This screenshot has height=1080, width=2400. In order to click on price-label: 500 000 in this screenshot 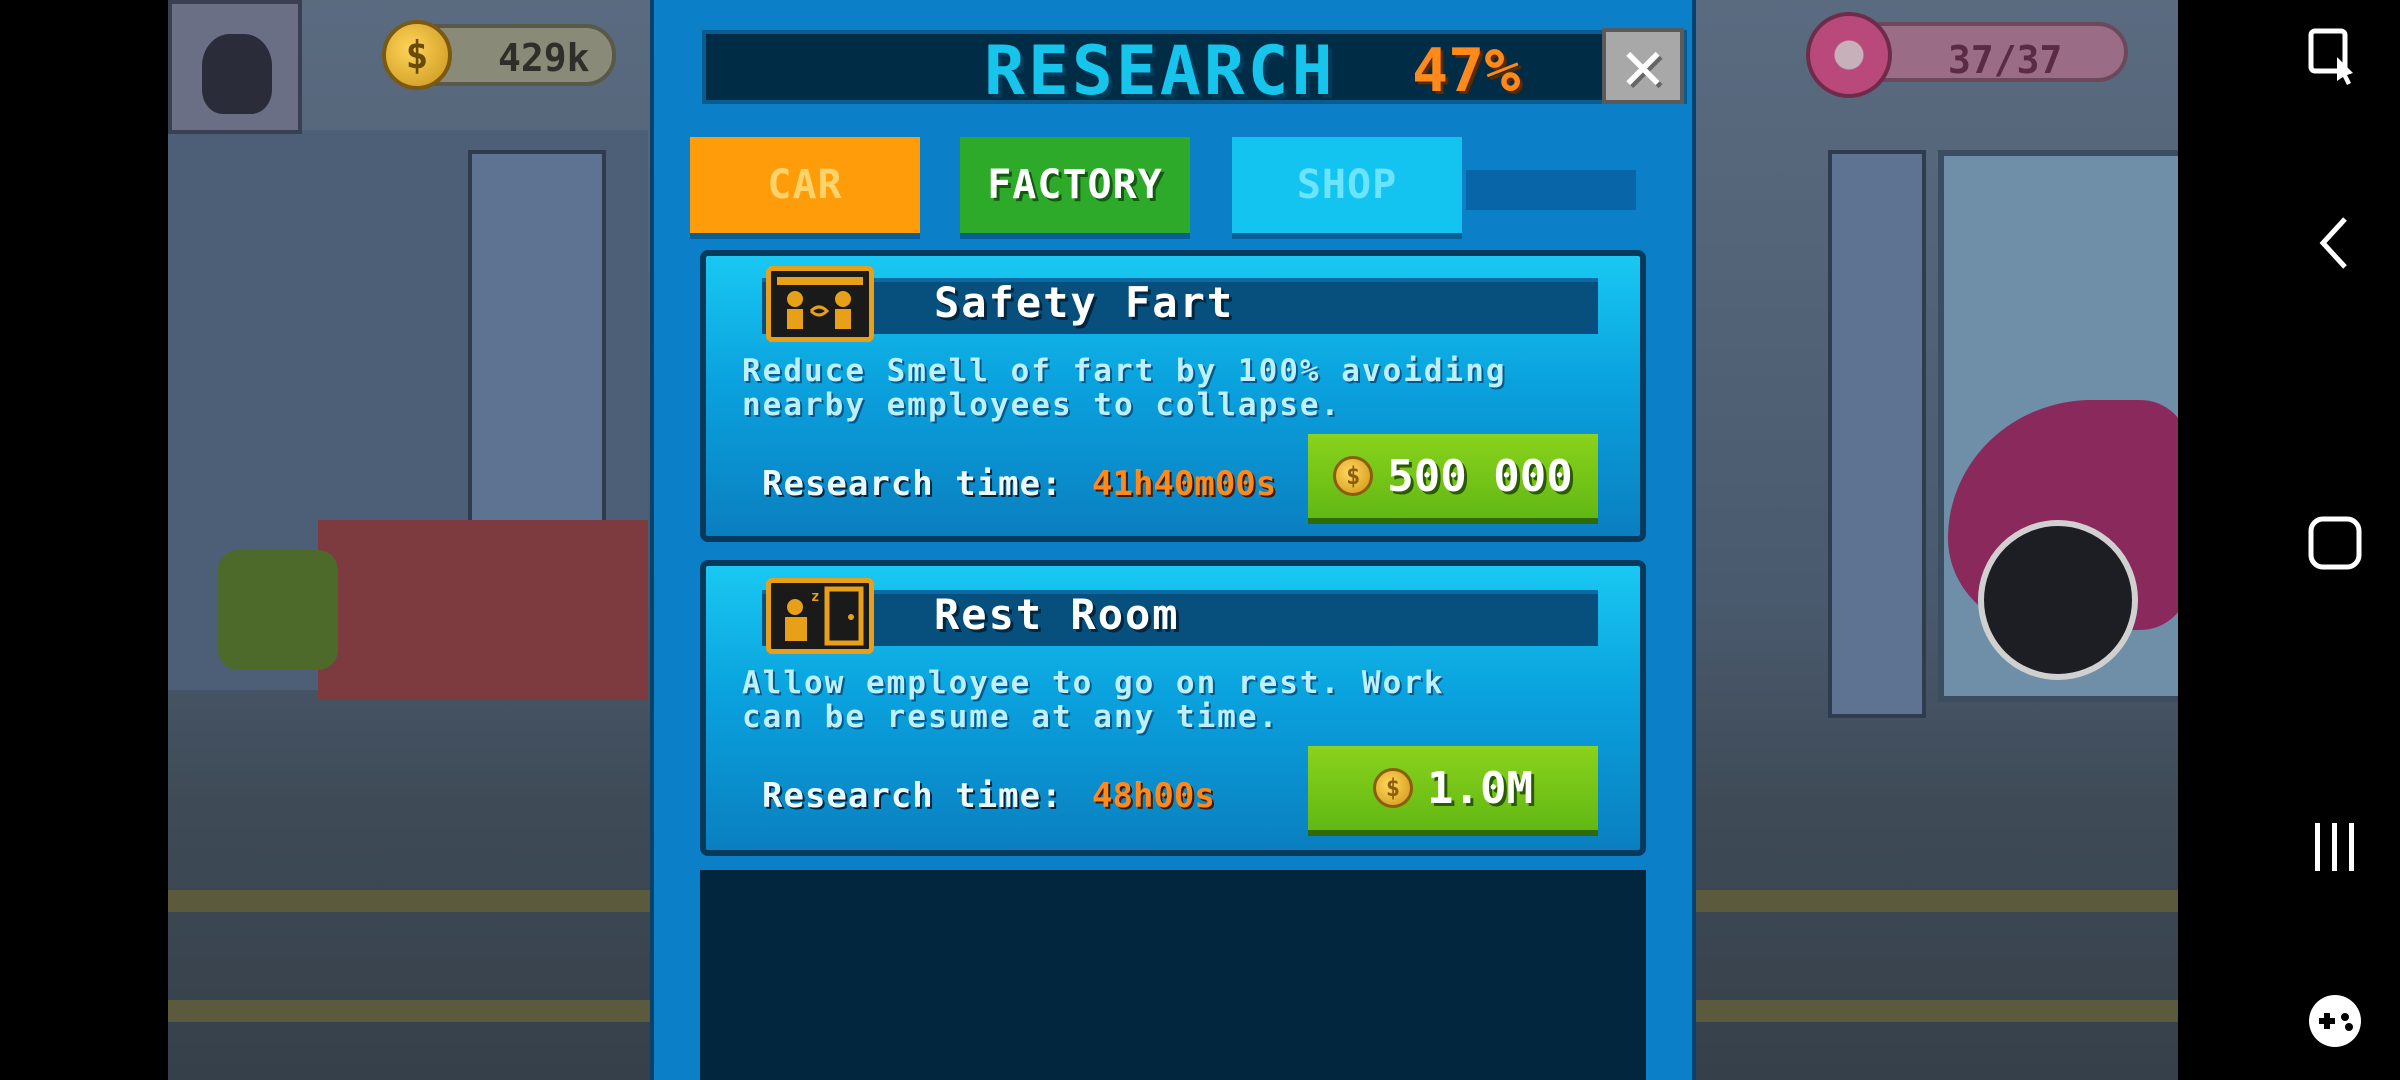, I will do `click(1480, 476)`.